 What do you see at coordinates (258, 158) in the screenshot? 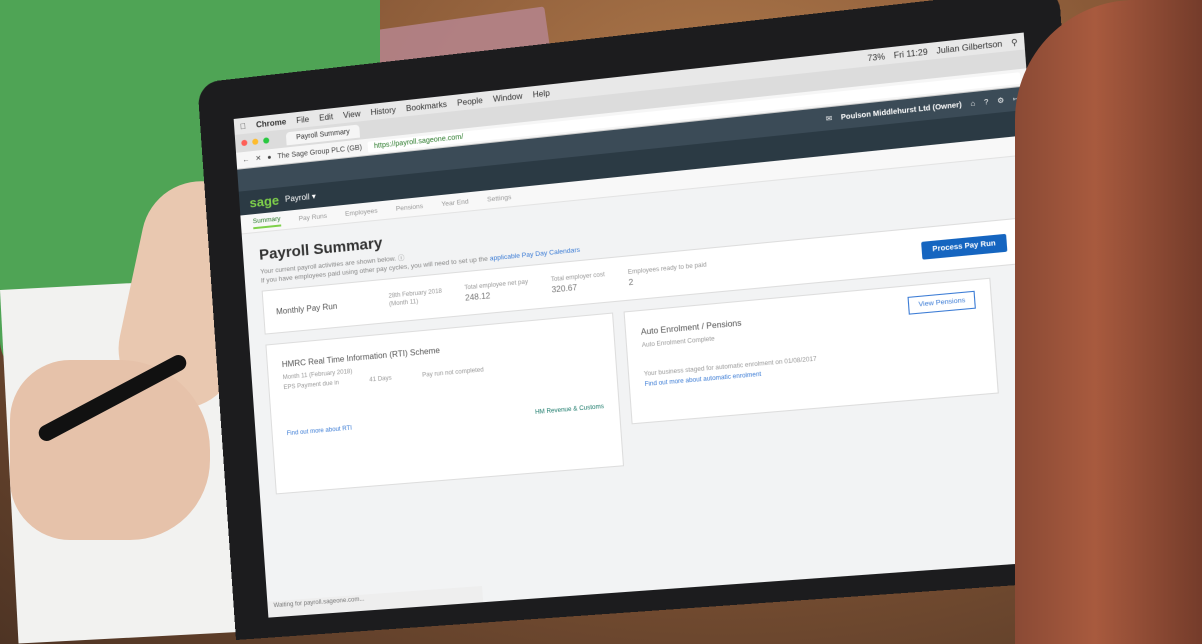
I see `reload-stop-icon: ✕` at bounding box center [258, 158].